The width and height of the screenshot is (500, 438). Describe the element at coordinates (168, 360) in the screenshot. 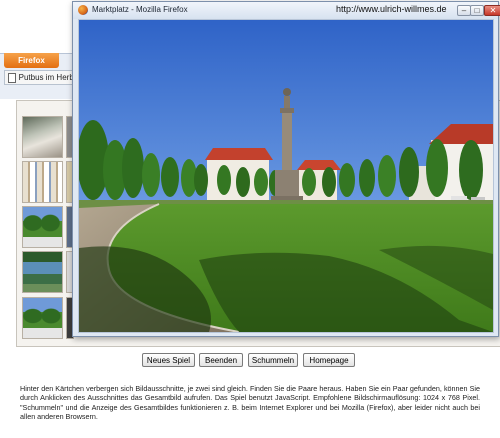

I see `new-game-button: Neues Spiel` at that location.